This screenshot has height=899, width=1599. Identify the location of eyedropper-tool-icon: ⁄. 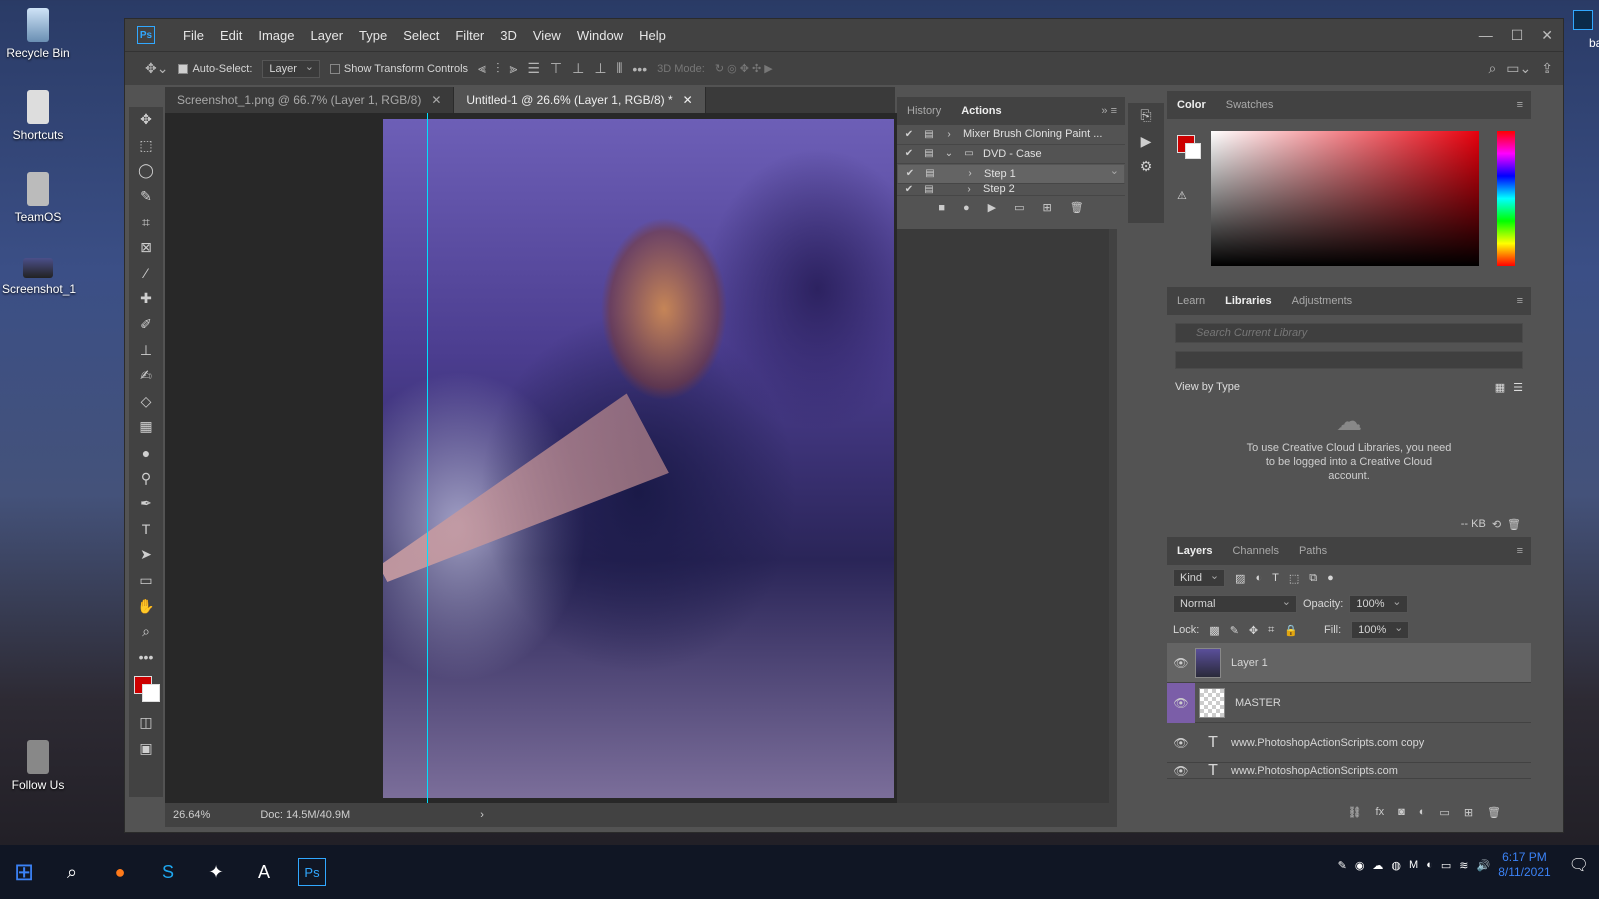
(146, 274).